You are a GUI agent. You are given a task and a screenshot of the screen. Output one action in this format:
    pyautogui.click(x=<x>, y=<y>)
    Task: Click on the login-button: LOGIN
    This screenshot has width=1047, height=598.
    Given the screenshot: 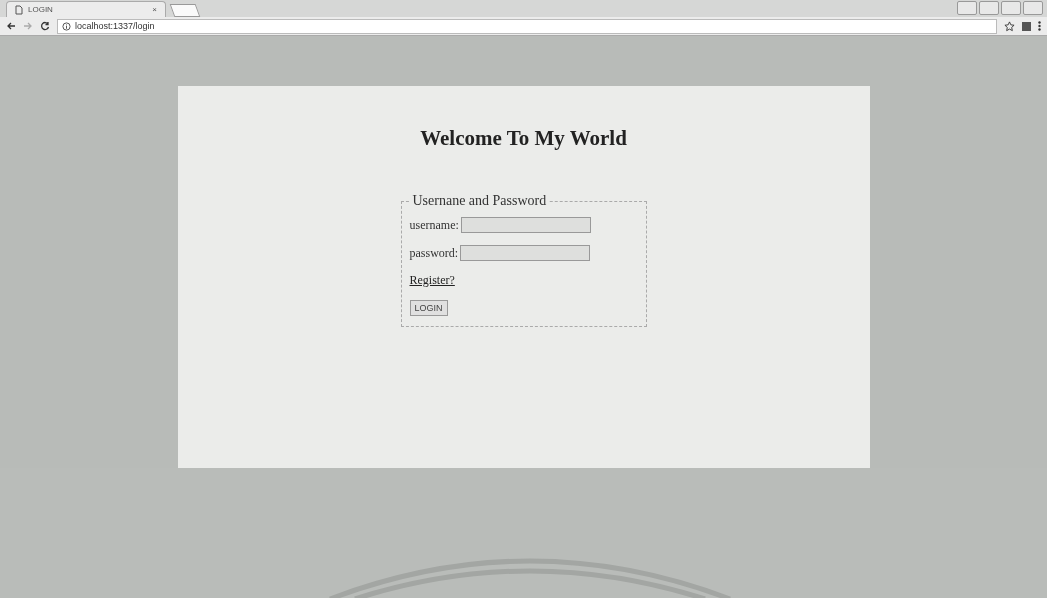 What is the action you would take?
    pyautogui.click(x=428, y=308)
    